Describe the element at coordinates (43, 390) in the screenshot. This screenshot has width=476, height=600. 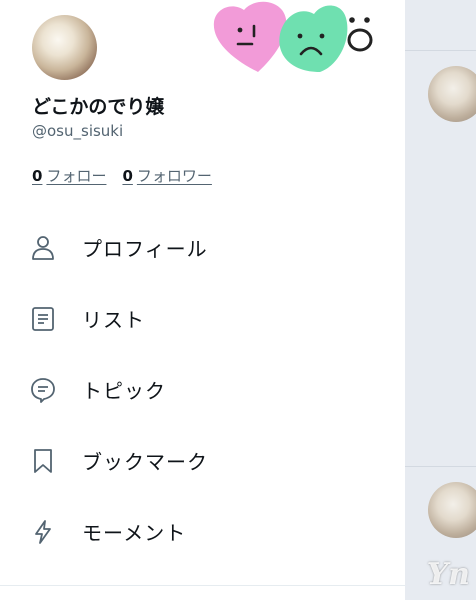
I see `topic-icon` at that location.